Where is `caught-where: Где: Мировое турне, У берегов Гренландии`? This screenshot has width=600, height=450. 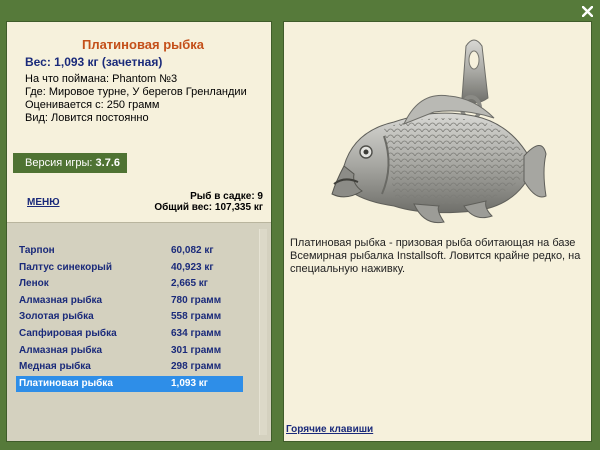 caught-where: Где: Мировое турне, У берегов Гренландии is located at coordinates (136, 92).